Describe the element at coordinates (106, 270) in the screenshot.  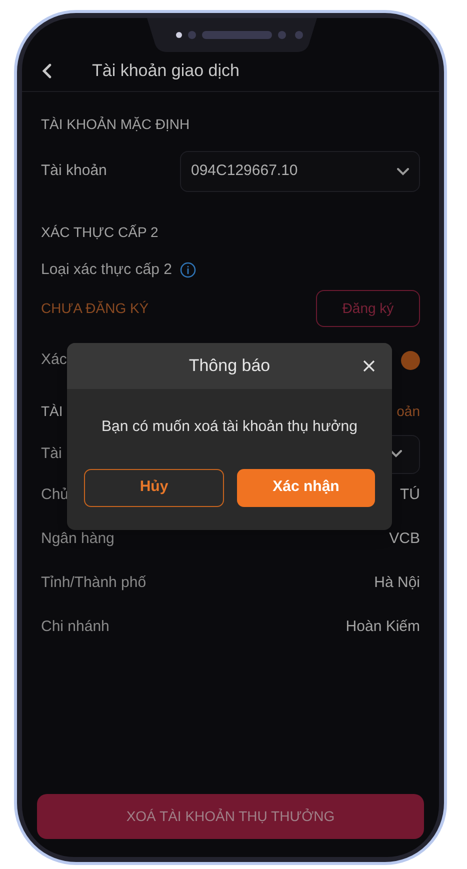
I see `field-label: Loại xác thực cấp 2` at that location.